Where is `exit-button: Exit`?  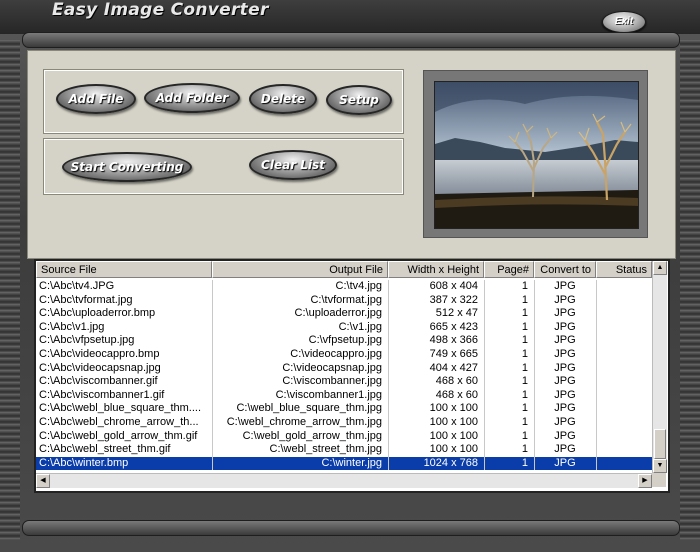 exit-button: Exit is located at coordinates (624, 22).